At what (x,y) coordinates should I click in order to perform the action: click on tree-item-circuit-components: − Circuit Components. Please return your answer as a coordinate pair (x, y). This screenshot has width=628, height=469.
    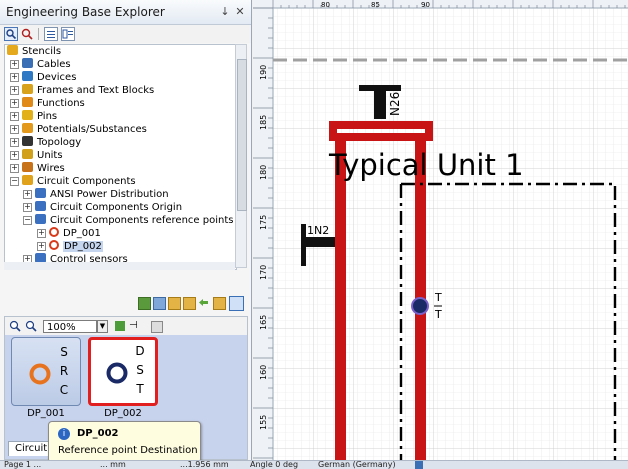
    Looking at the image, I should click on (73, 181).